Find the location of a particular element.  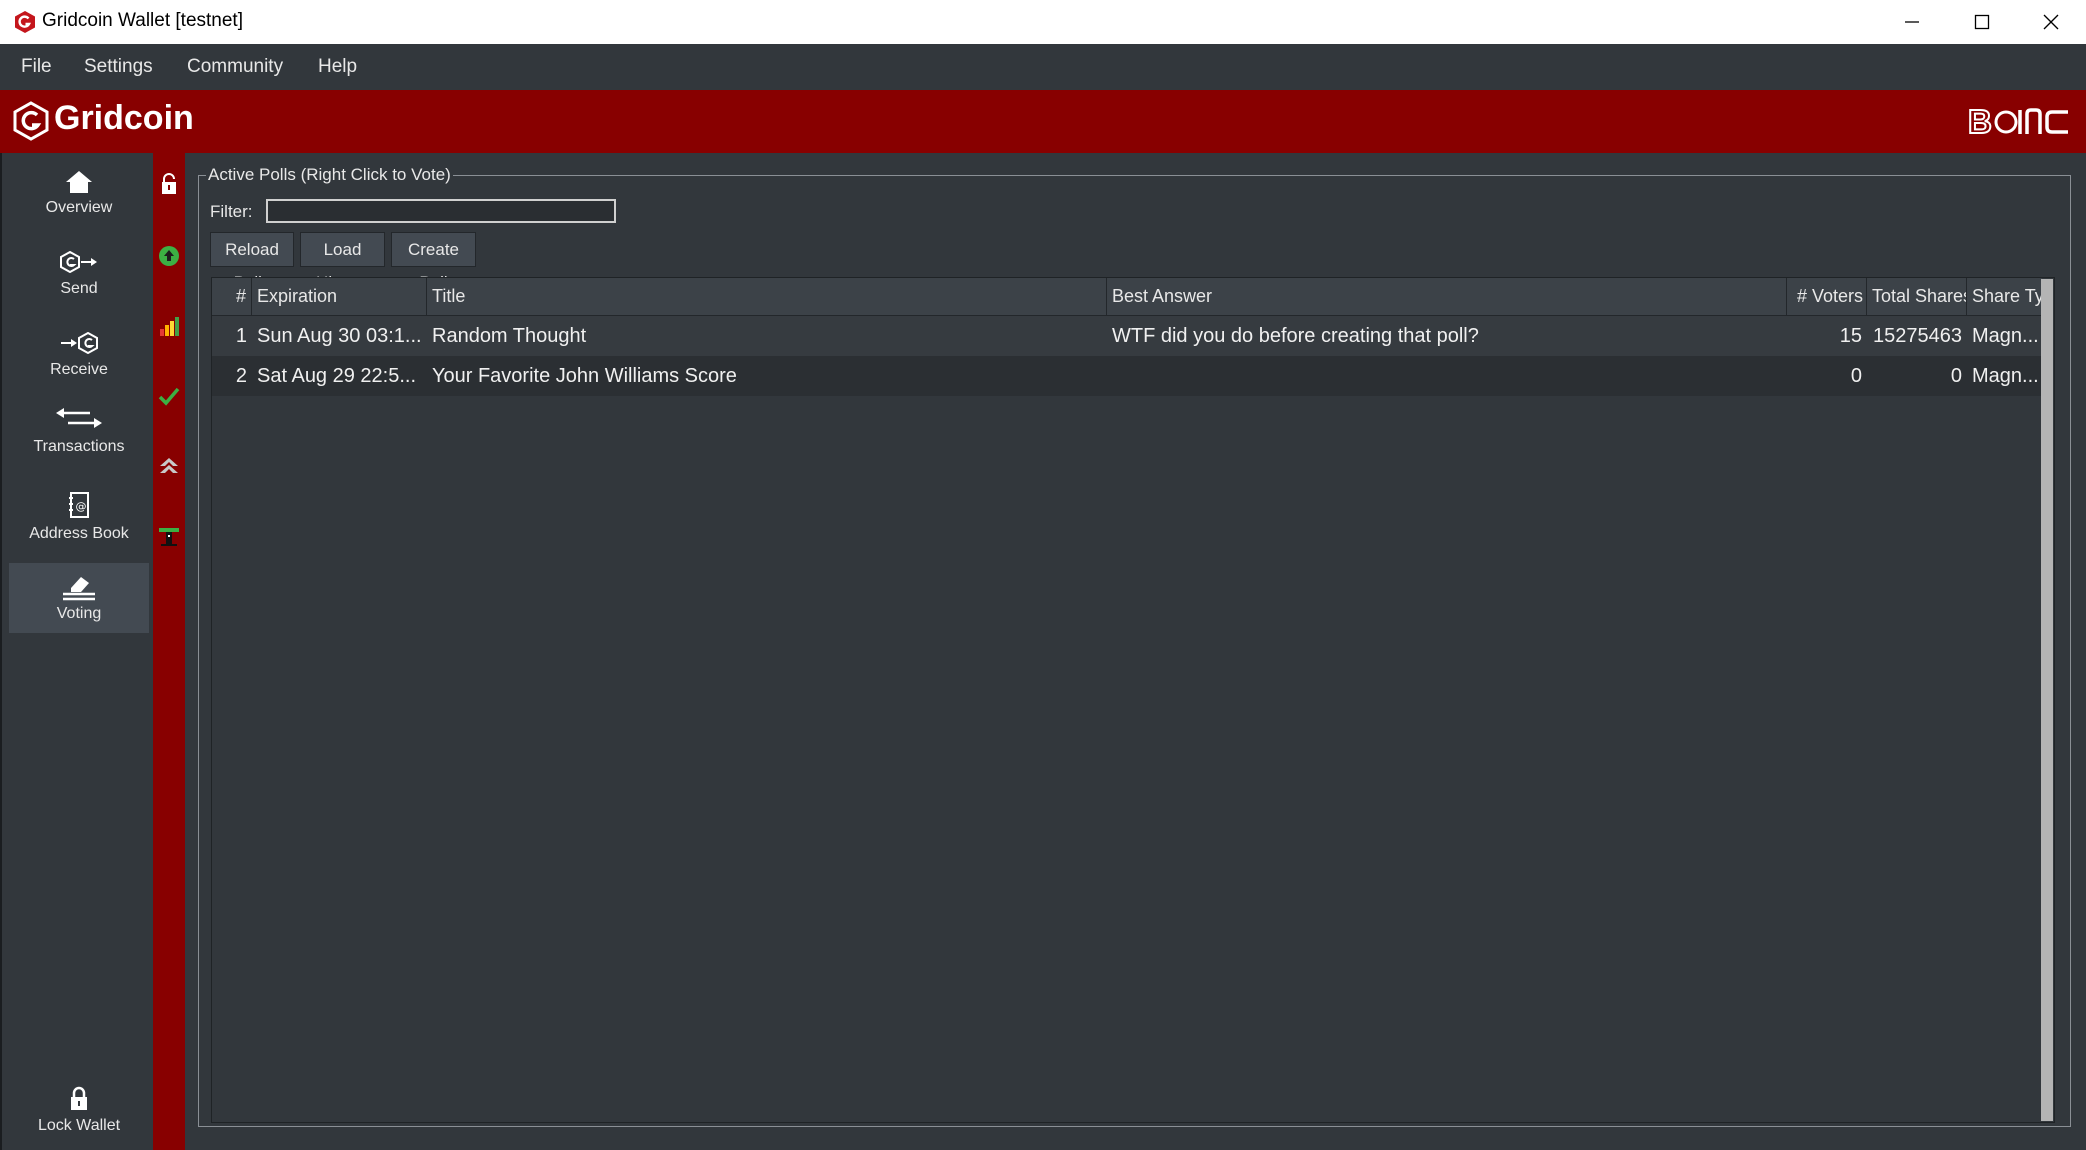

cell-voters: 0 is located at coordinates (1856, 376).